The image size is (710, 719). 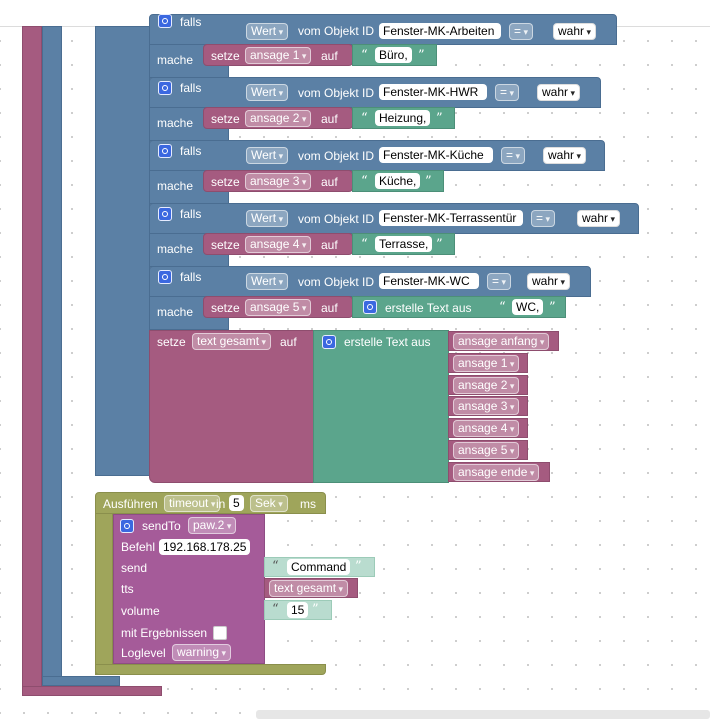 I want to click on gesamt-item-dropdown: ansage 4, so click(x=486, y=429).